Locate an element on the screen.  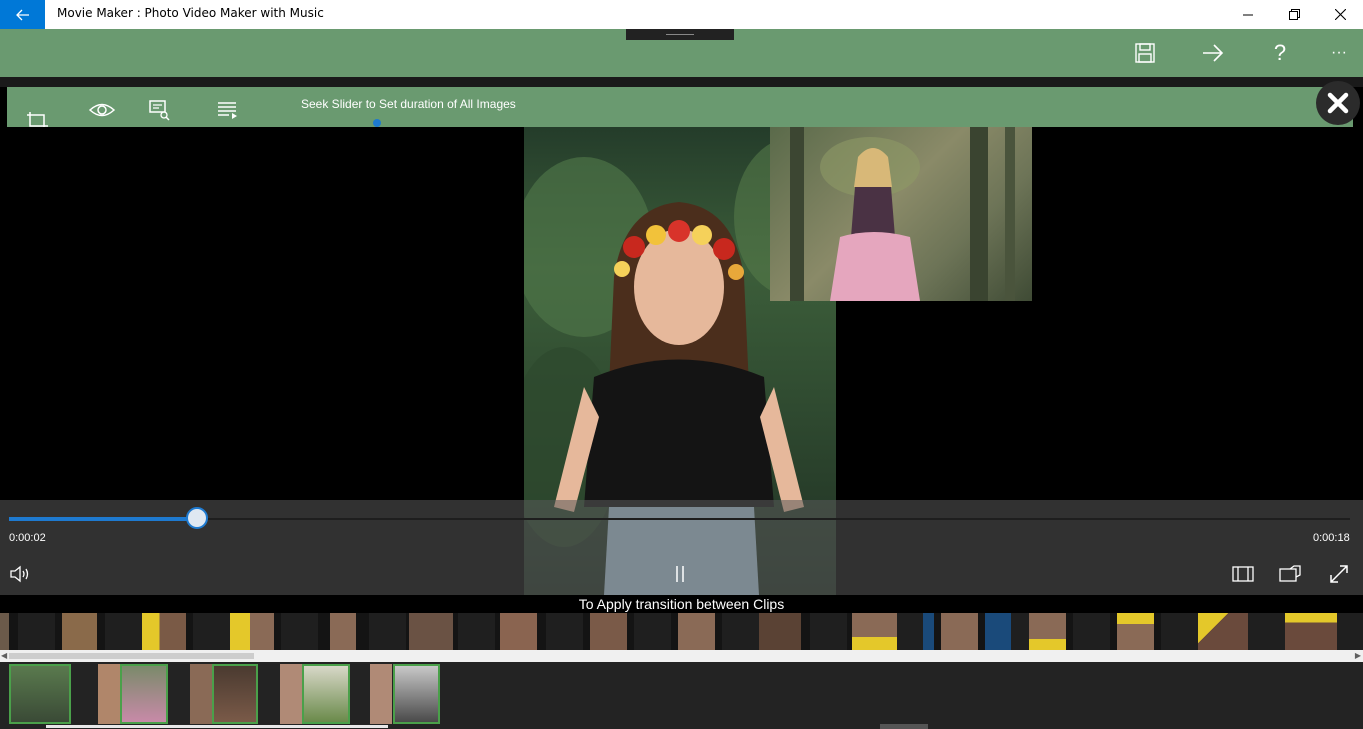
next-button is located at coordinates (1213, 53).